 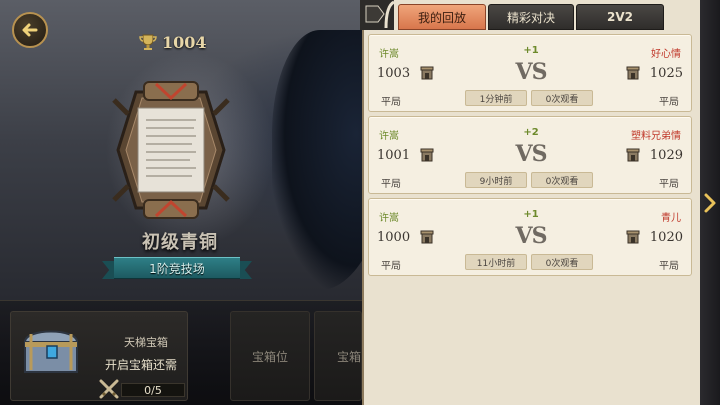 I want to click on treasure-chest-icon, so click(x=51, y=351).